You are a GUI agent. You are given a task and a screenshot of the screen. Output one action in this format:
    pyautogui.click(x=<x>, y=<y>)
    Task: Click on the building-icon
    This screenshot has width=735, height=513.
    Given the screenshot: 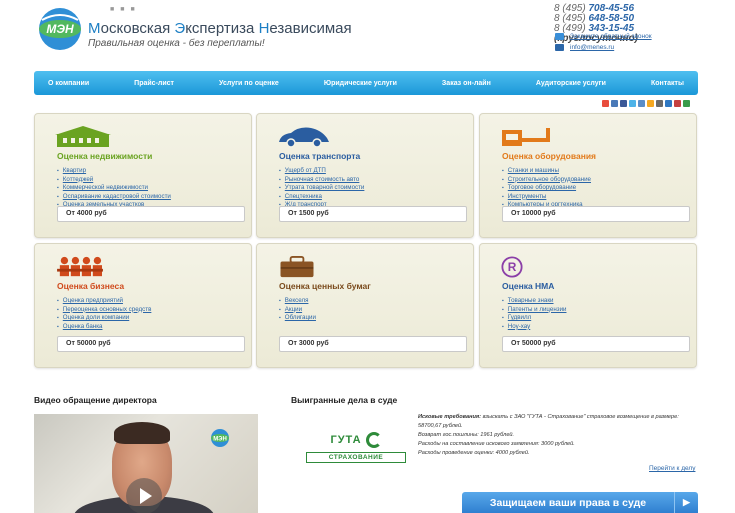 What is the action you would take?
    pyautogui.click(x=83, y=136)
    